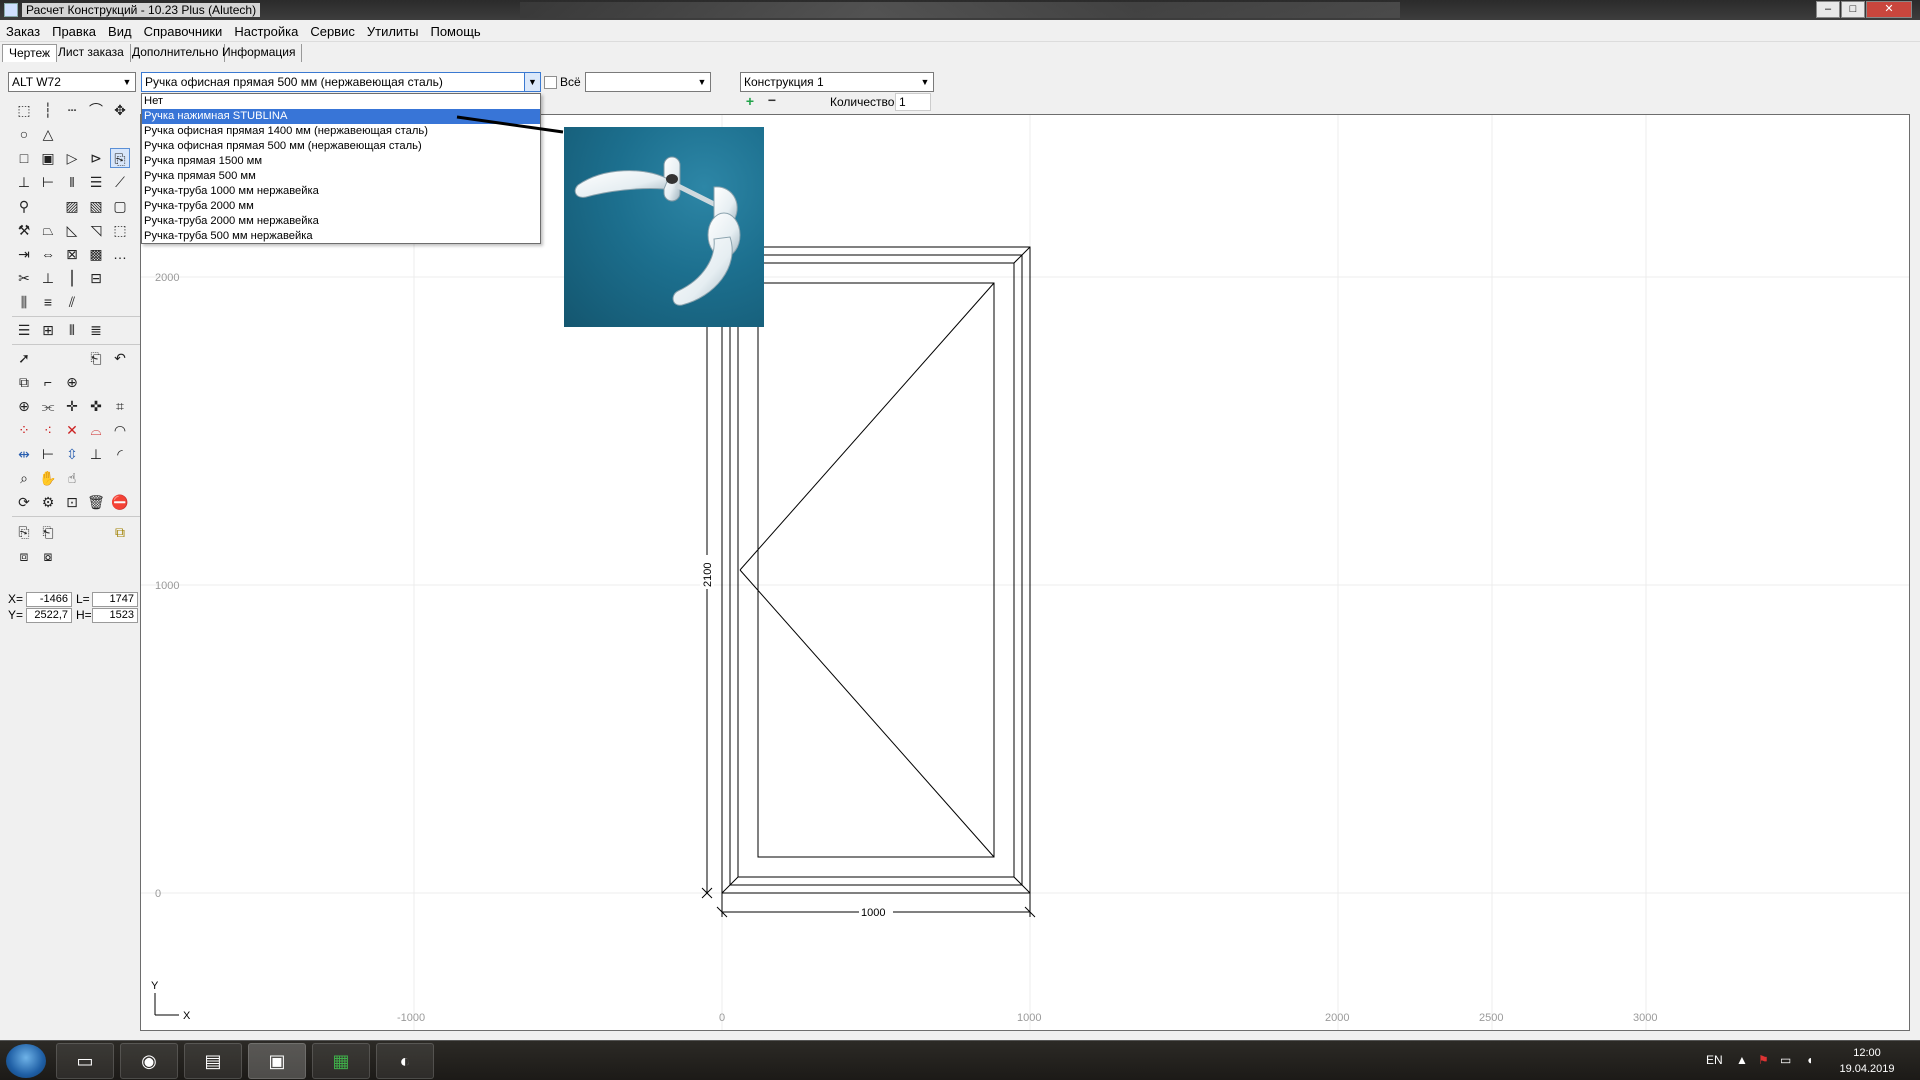 This screenshot has height=1080, width=1920. What do you see at coordinates (72, 230) in the screenshot?
I see `sash-right-icon: ◺` at bounding box center [72, 230].